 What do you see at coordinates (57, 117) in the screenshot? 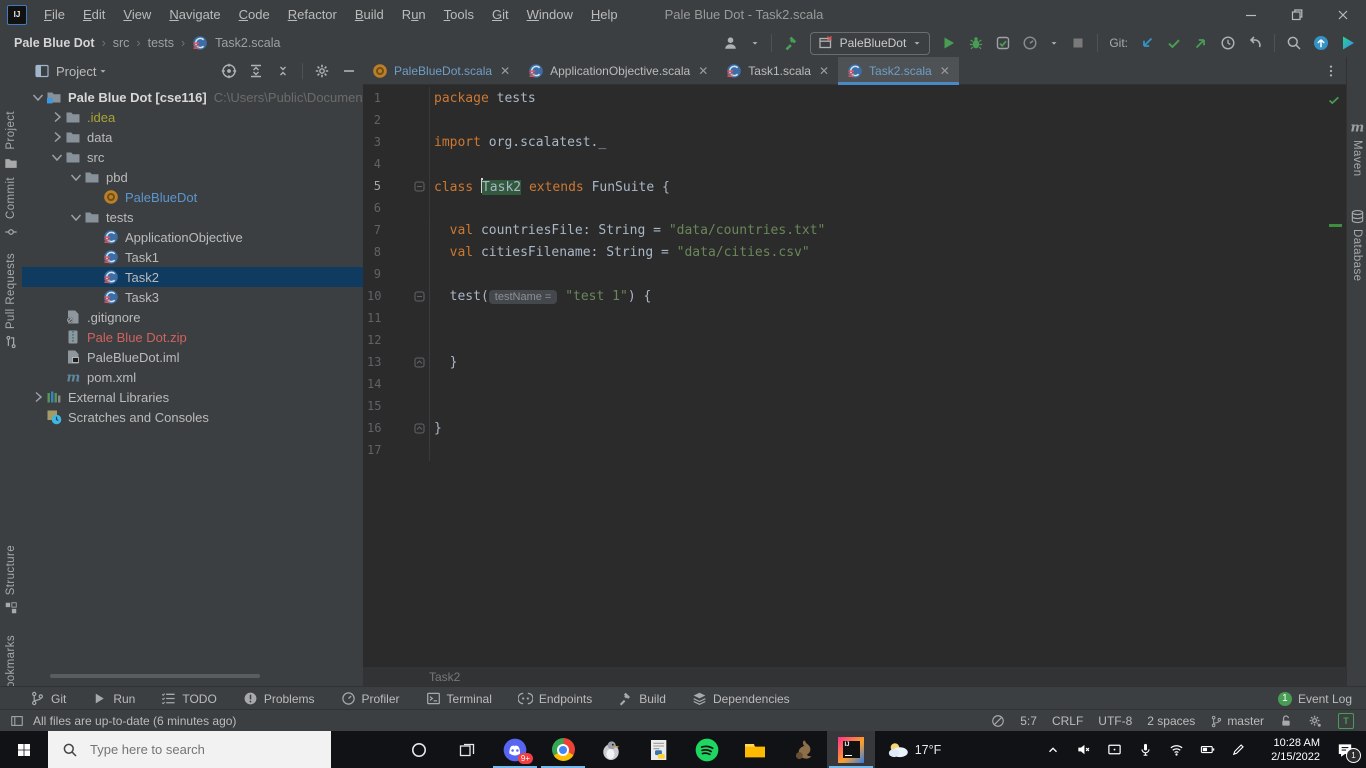
I see `chevron-right-icon` at bounding box center [57, 117].